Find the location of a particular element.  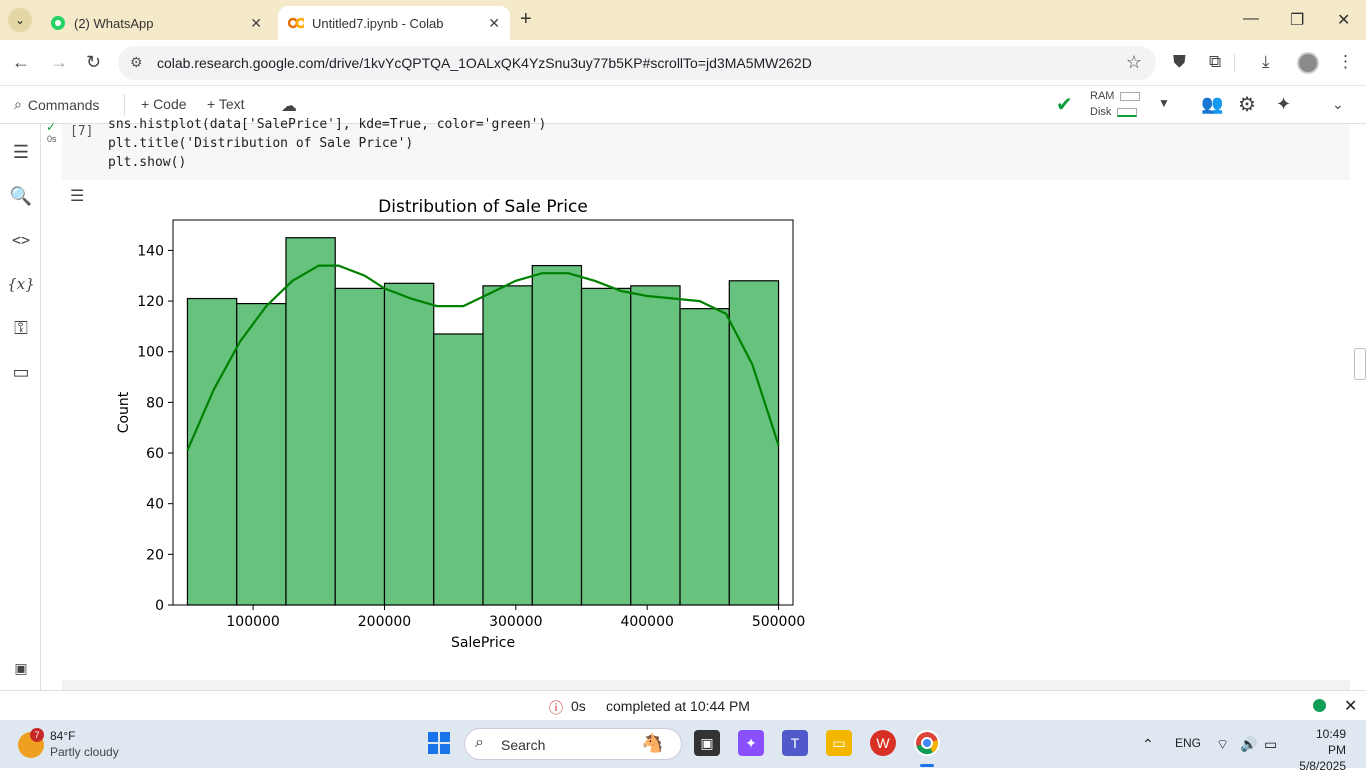

scrollbar-thumb is located at coordinates (1360, 364).